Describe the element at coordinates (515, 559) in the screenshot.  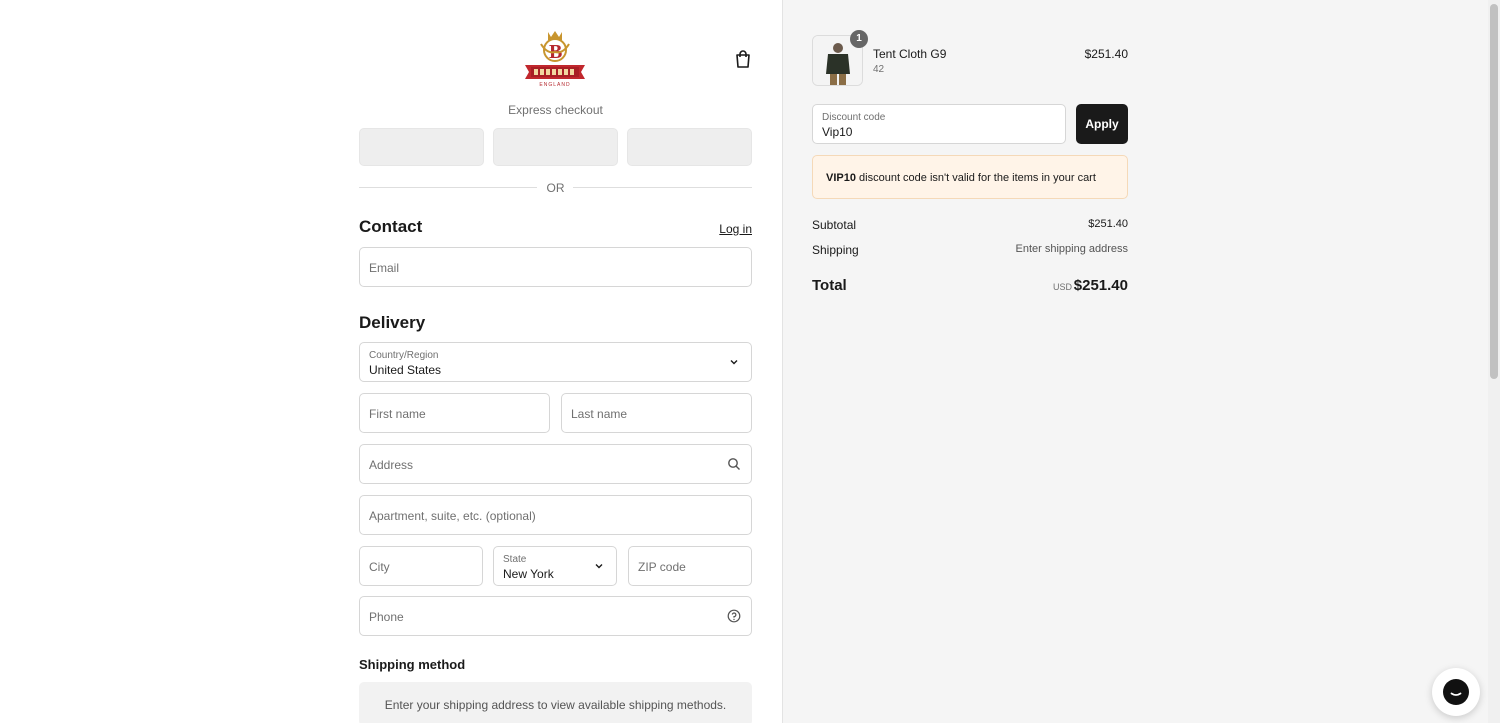
I see `state-label: State` at that location.